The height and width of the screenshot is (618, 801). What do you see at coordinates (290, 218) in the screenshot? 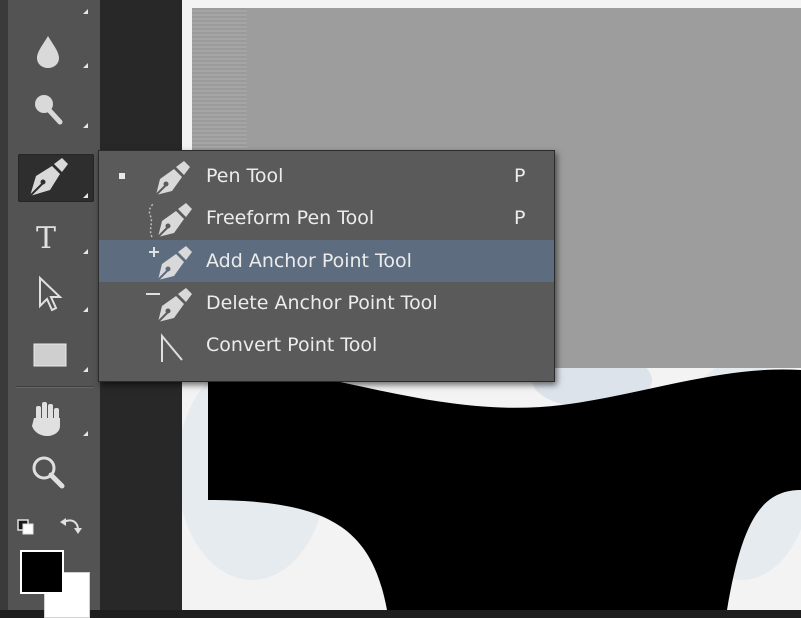
I see `menu-item-label: Freeform Pen Tool` at bounding box center [290, 218].